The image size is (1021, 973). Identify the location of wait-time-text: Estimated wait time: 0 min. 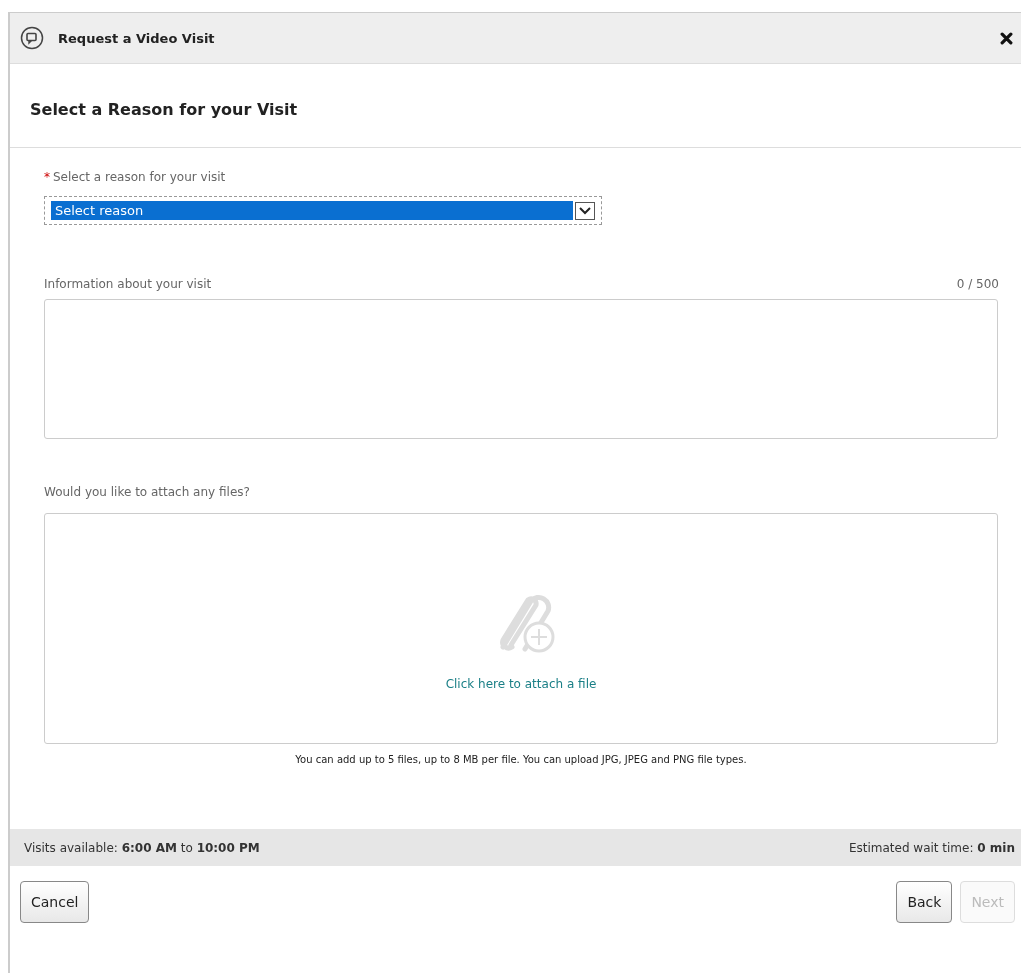
(931, 847).